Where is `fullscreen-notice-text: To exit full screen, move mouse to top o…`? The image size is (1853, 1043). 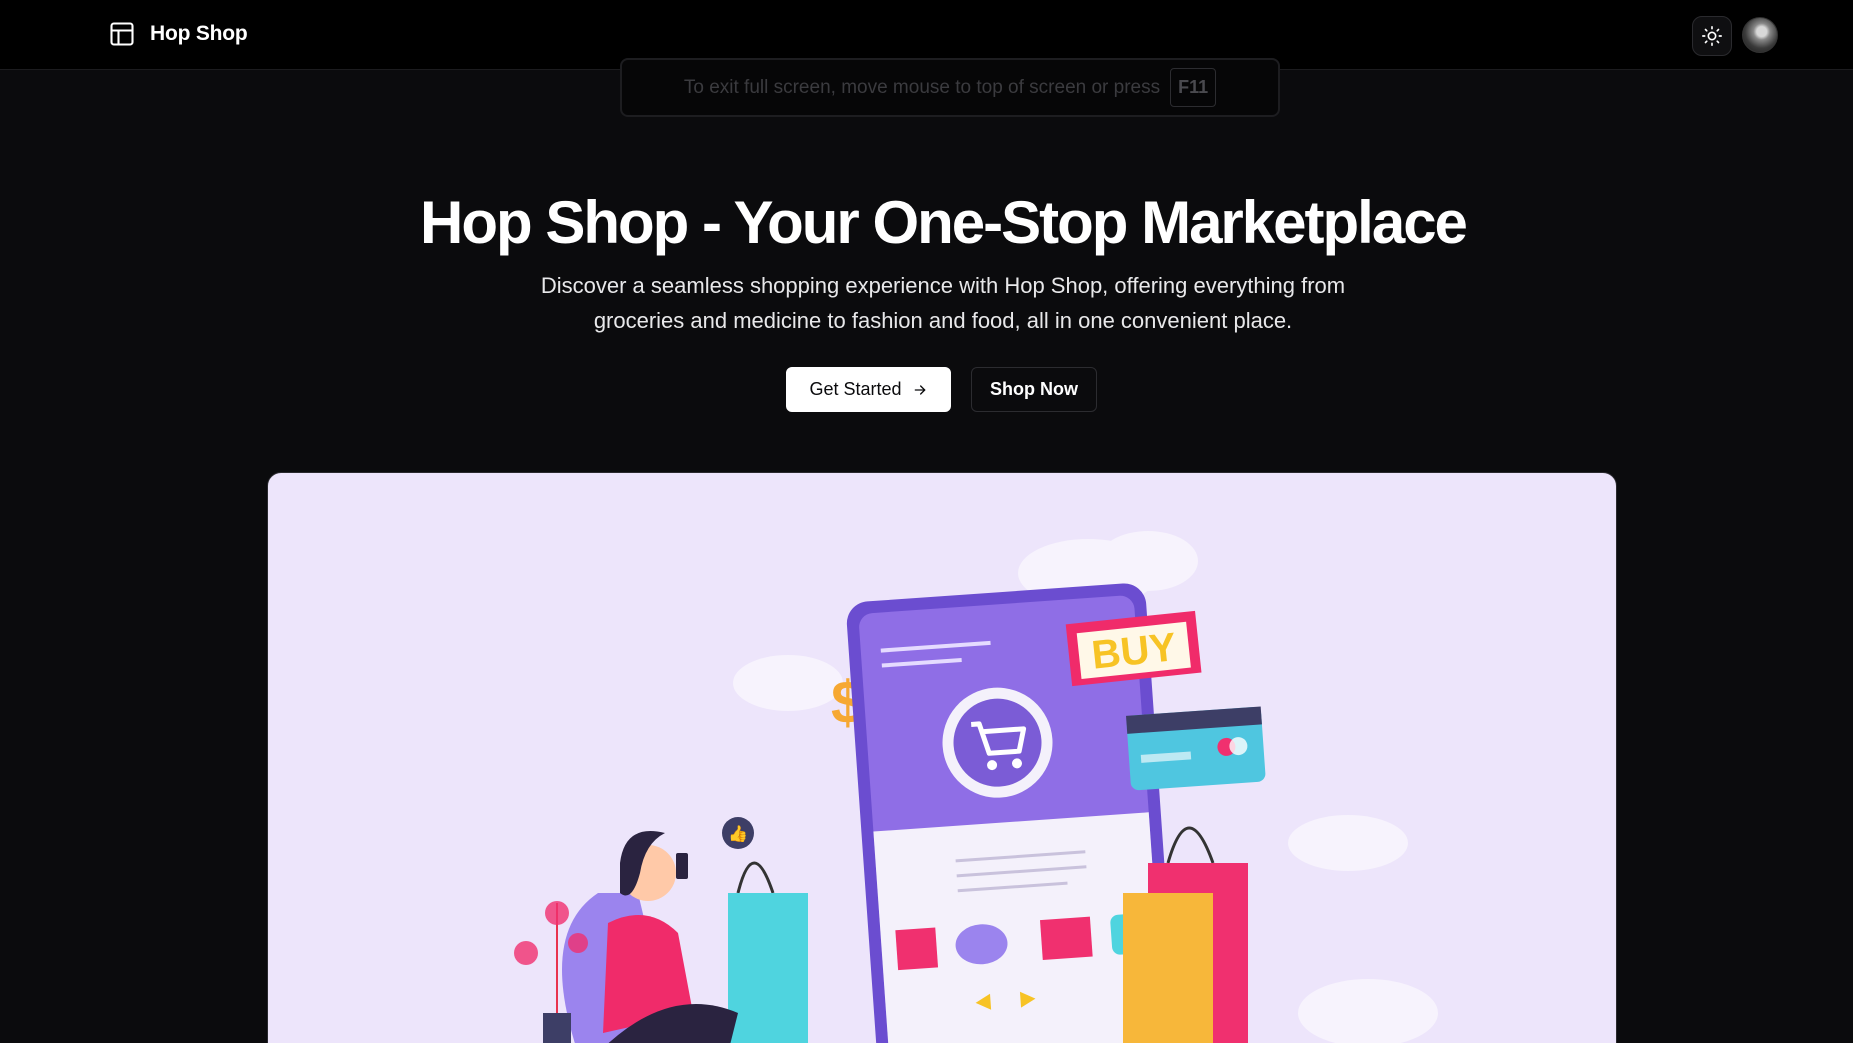 fullscreen-notice-text: To exit full screen, move mouse to top o… is located at coordinates (922, 87).